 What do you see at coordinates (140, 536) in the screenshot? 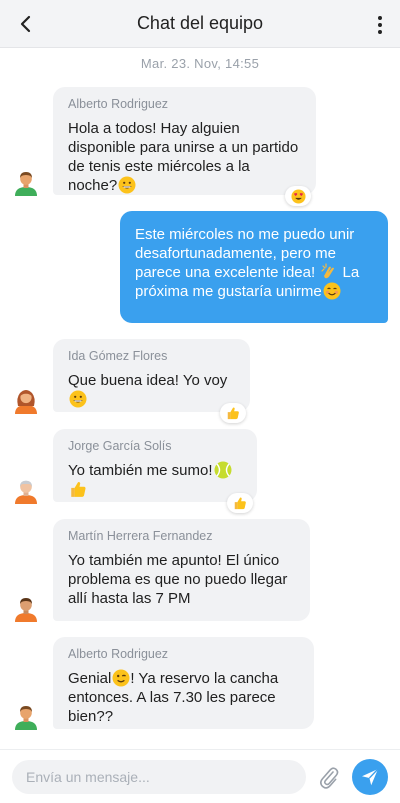
I see `sender-name: Martín Herrera Fernandez` at bounding box center [140, 536].